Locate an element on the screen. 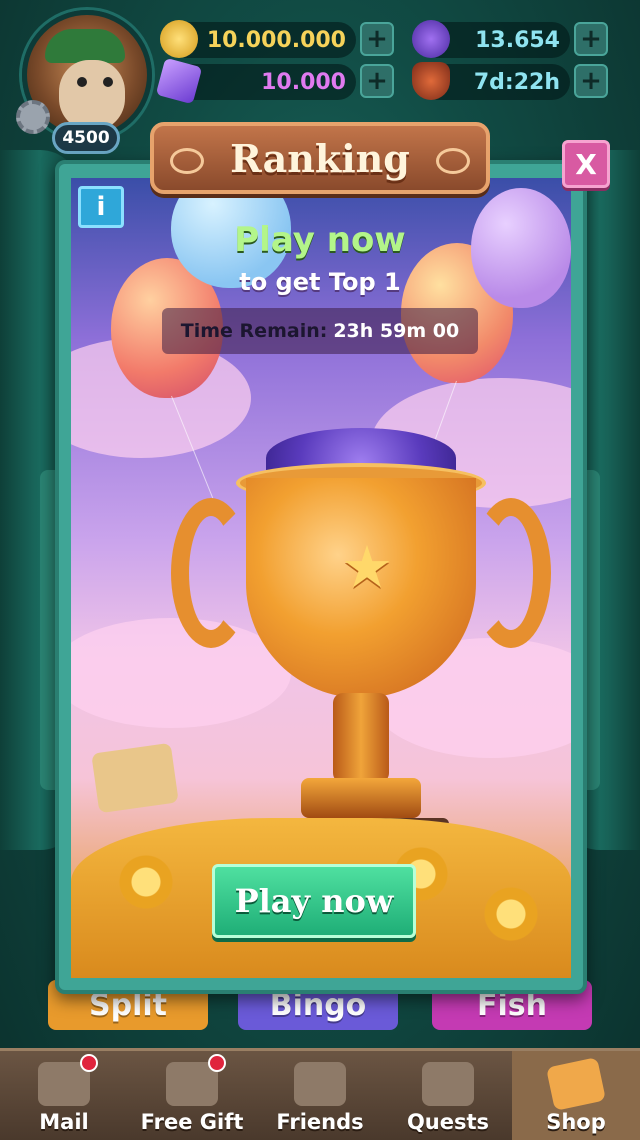 The width and height of the screenshot is (640, 1140). promo-headline: Play now is located at coordinates (320, 240).